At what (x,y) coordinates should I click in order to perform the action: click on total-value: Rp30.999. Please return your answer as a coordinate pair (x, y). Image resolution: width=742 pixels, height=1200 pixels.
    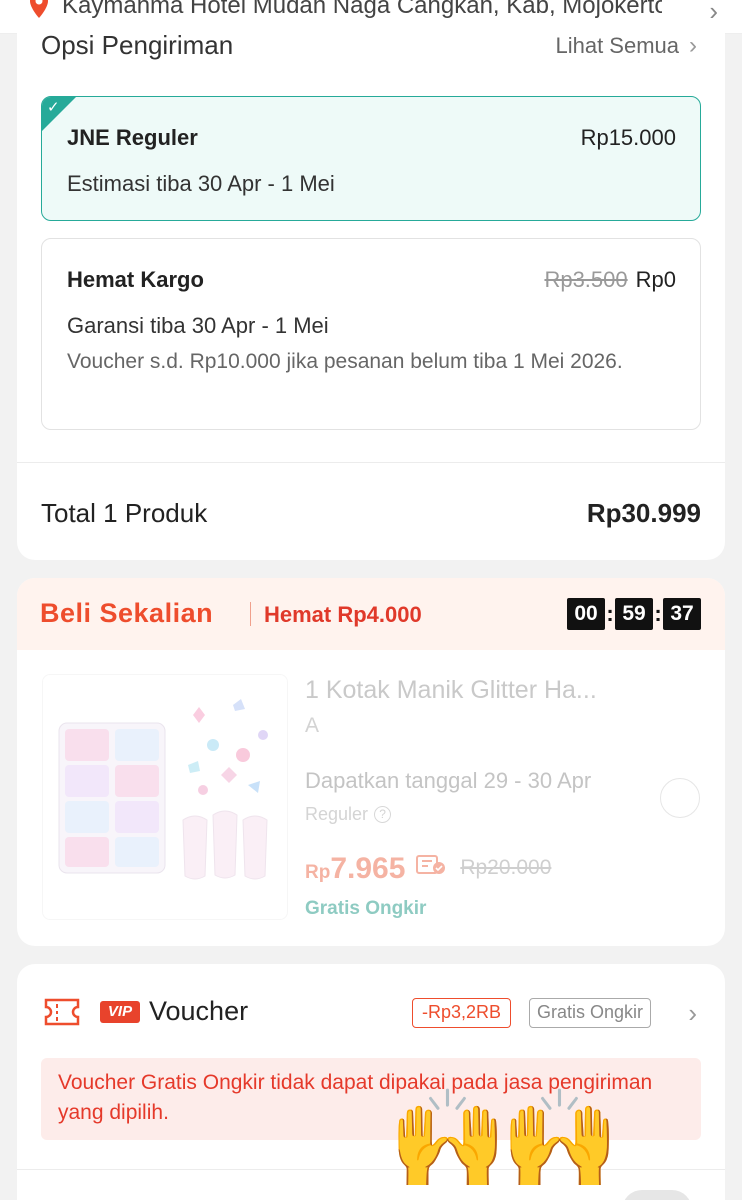
    Looking at the image, I should click on (643, 513).